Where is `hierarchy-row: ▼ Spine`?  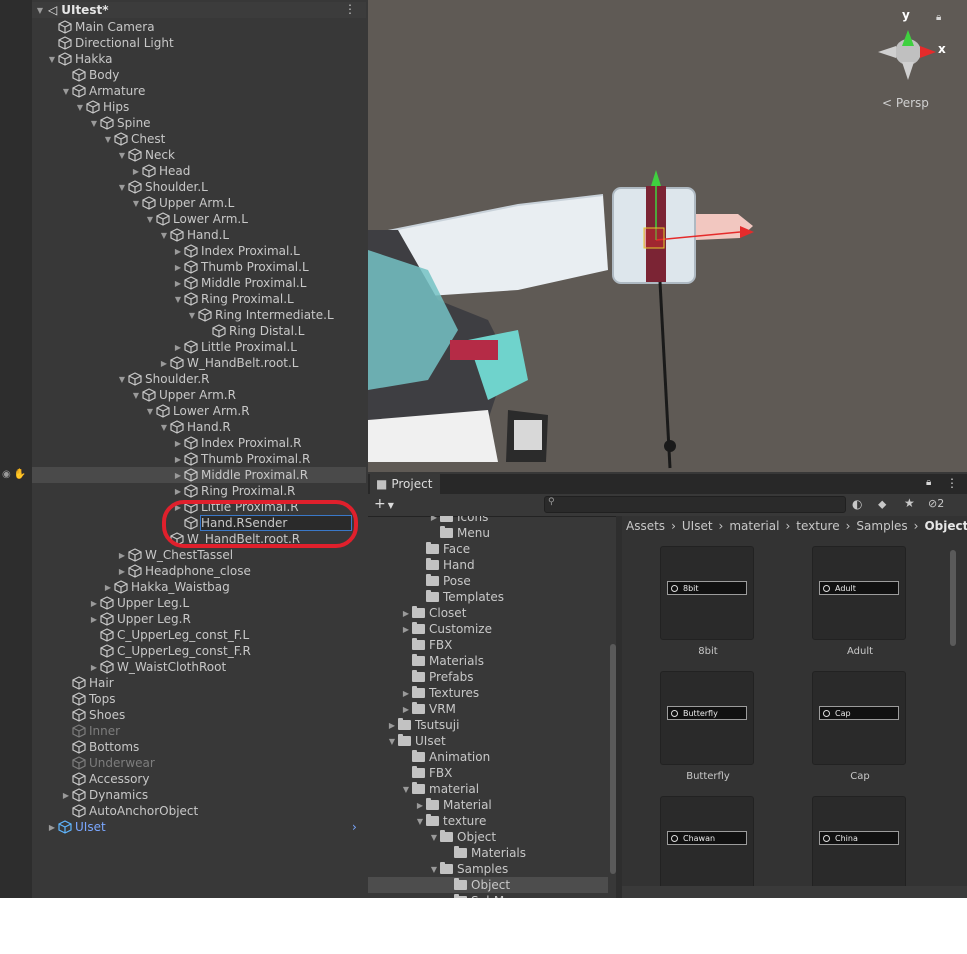 hierarchy-row: ▼ Spine is located at coordinates (119, 123).